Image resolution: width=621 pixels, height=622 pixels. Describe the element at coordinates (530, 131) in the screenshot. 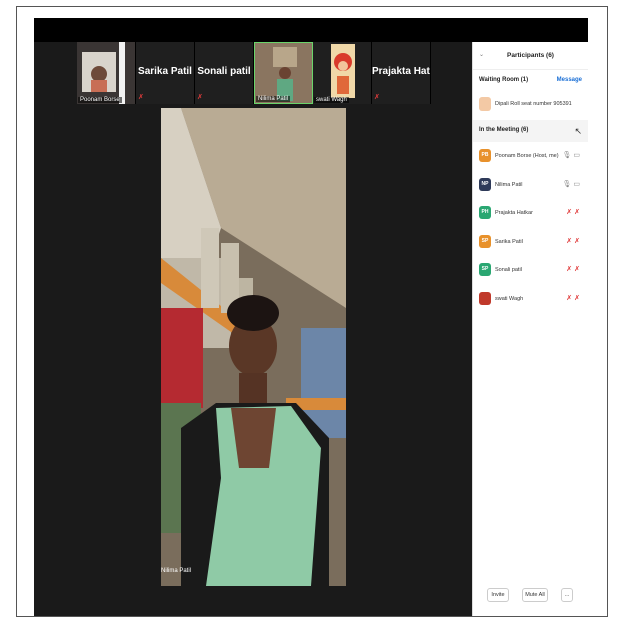

I see `in-meeting-header: In the Meeting (6) ↖` at that location.